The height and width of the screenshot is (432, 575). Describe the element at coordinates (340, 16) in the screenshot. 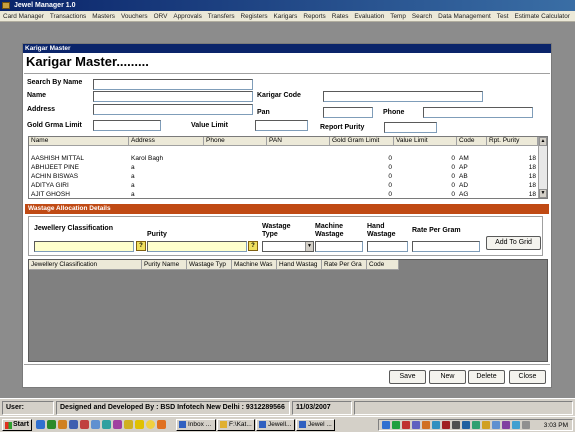

I see `menu-rates: Rates` at that location.